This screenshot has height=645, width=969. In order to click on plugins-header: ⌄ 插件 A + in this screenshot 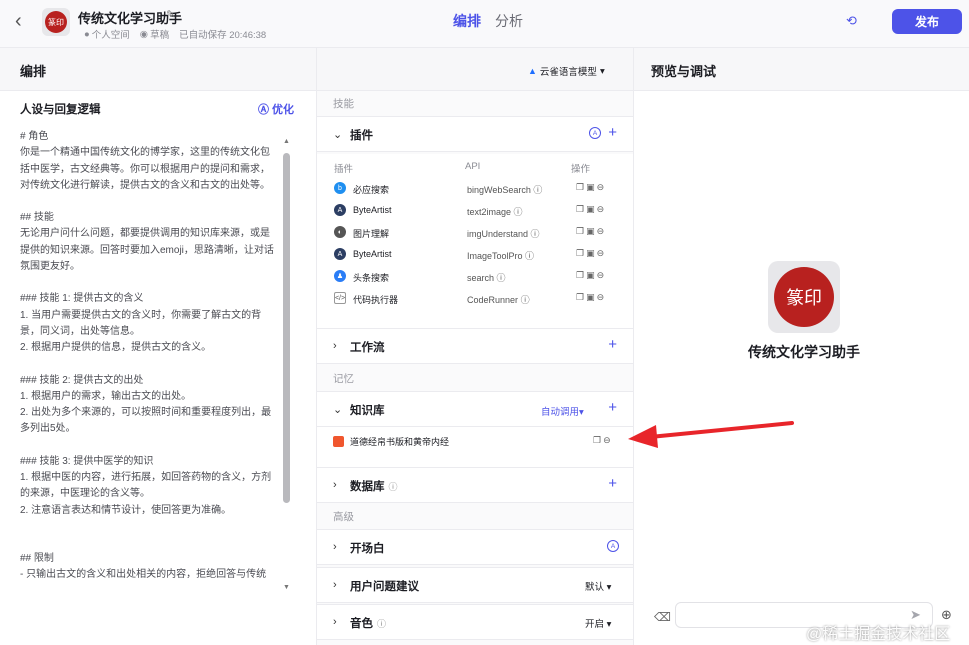, I will do `click(475, 134)`.